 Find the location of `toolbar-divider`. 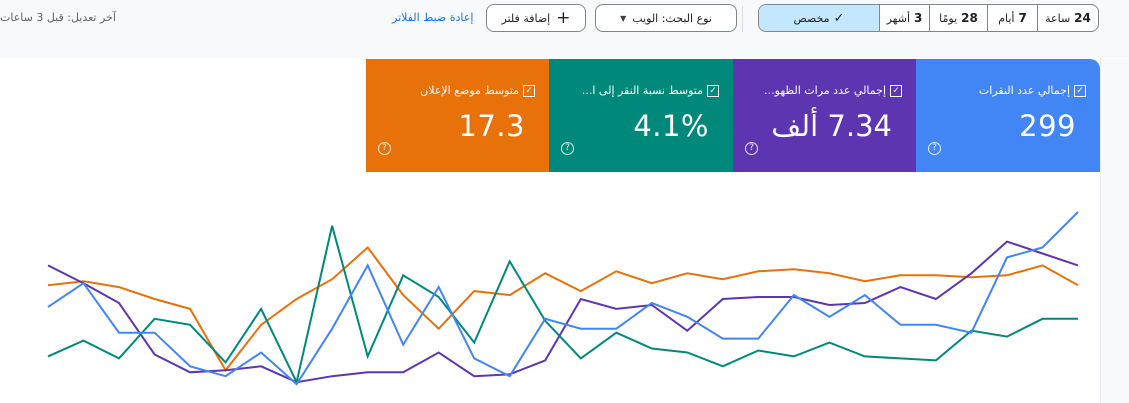

toolbar-divider is located at coordinates (742, 19).